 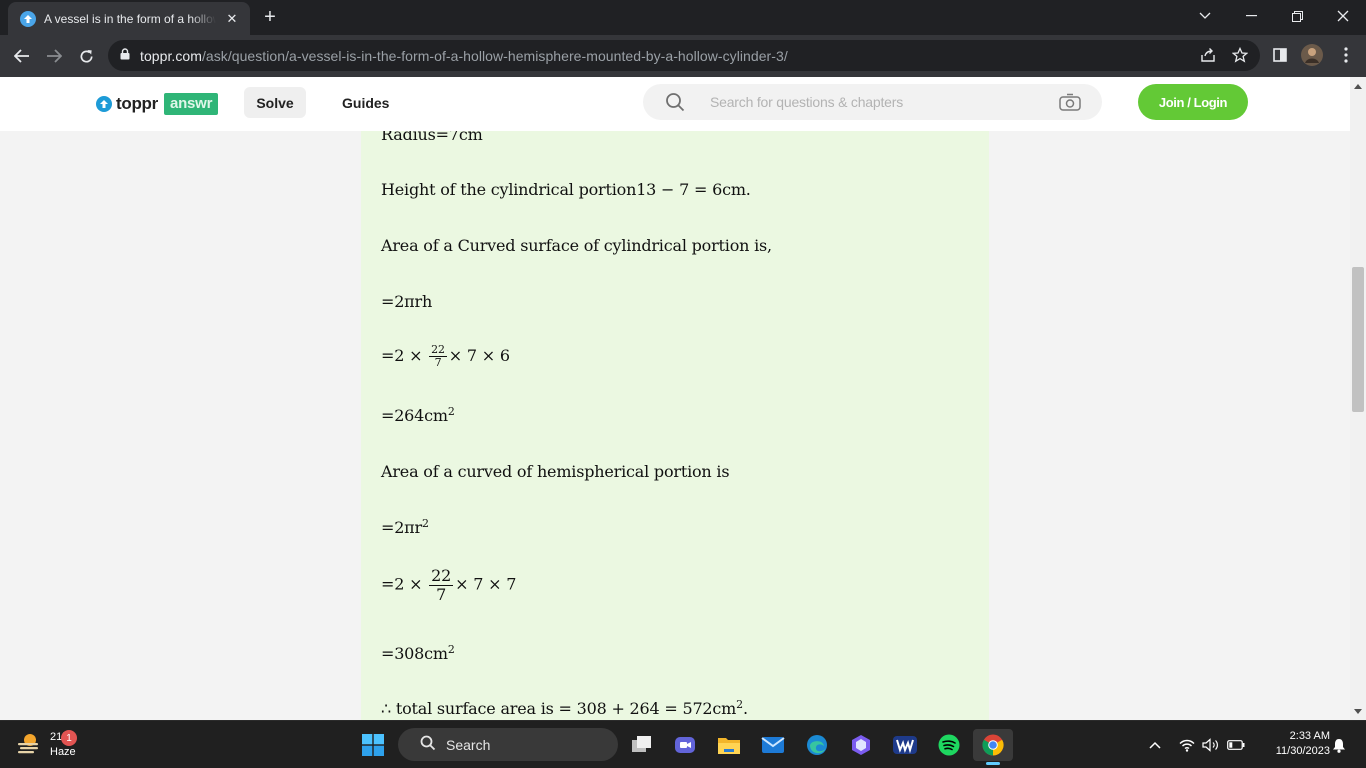 I want to click on logo-wordmark: toppr, so click(x=137, y=103).